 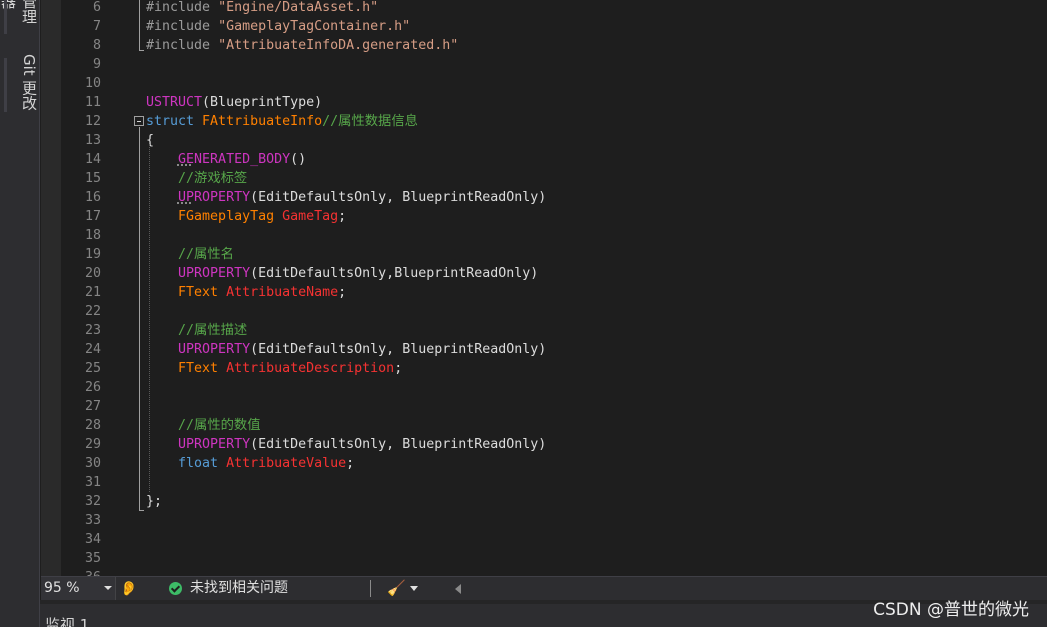 I want to click on indent-guide, so click(x=149, y=318).